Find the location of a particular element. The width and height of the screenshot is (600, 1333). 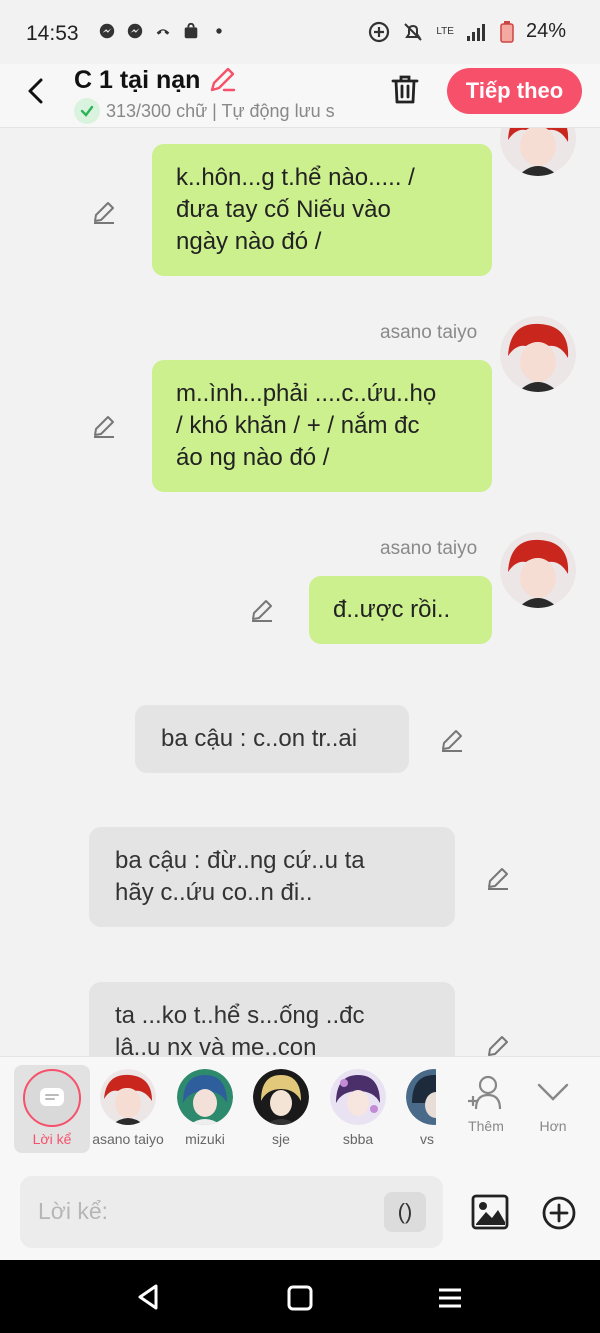

narration-bubble: ba cậu : c..on tr..ai is located at coordinates (272, 739).